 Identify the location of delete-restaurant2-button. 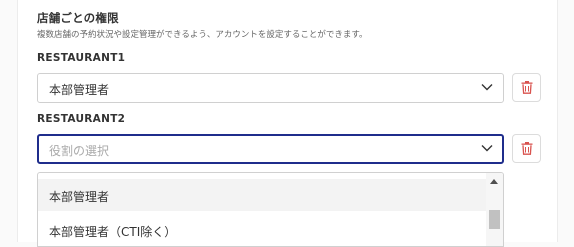
(526, 148).